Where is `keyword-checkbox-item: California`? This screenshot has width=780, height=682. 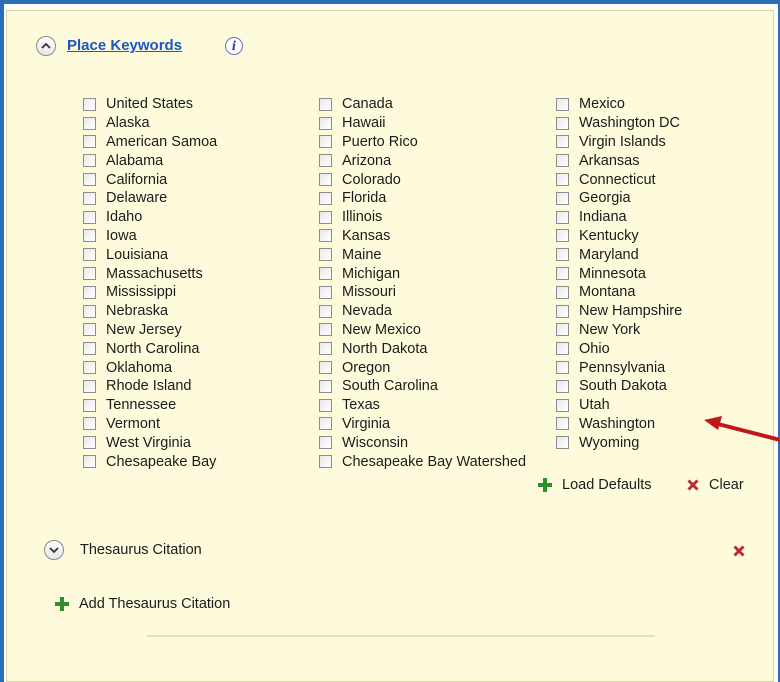 keyword-checkbox-item: California is located at coordinates (150, 179).